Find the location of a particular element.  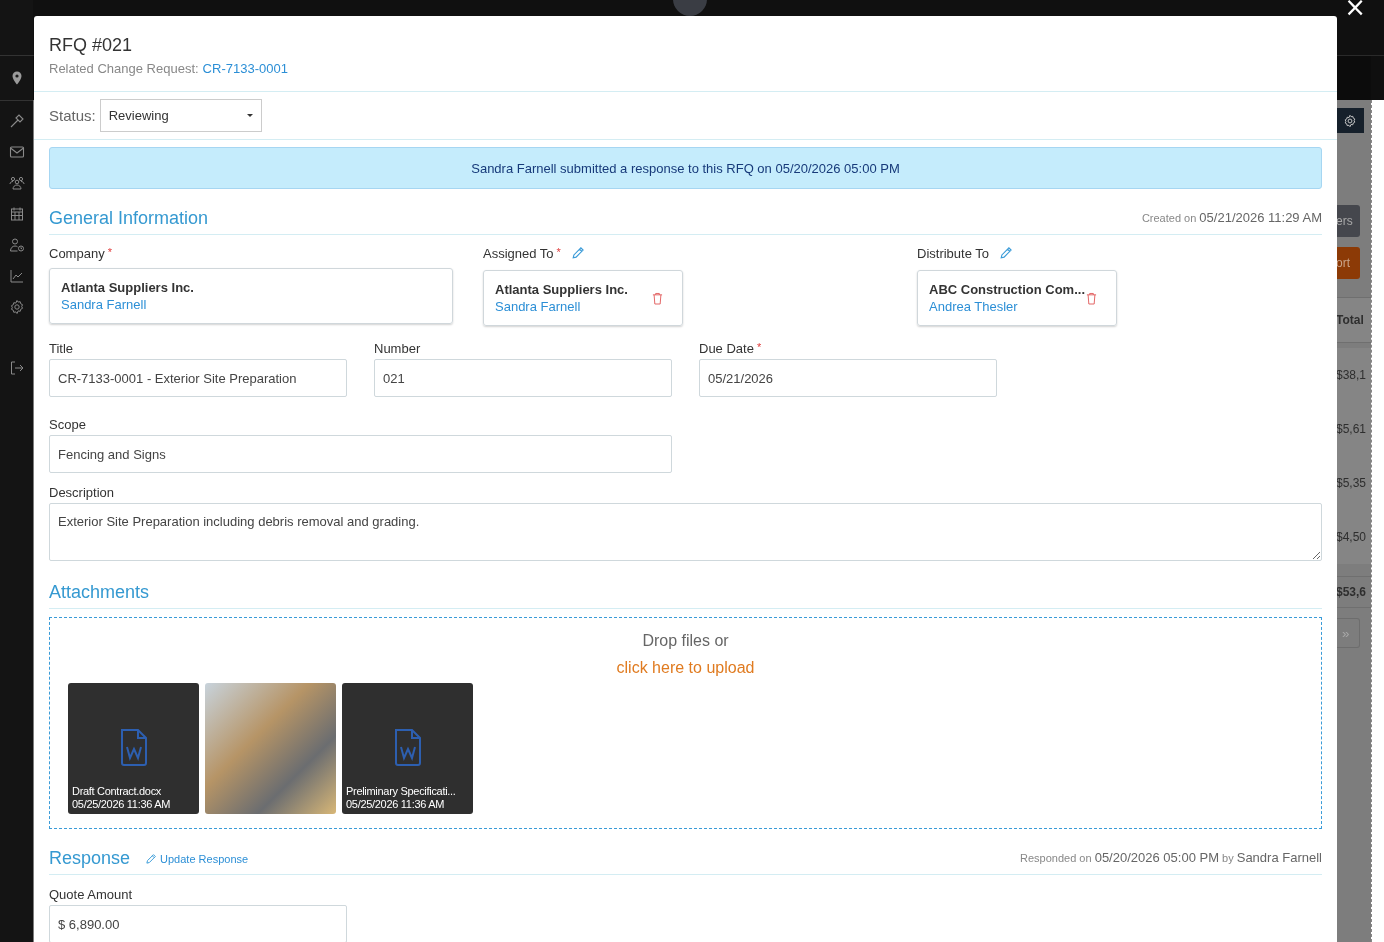

calendar-icon is located at coordinates (16, 214).